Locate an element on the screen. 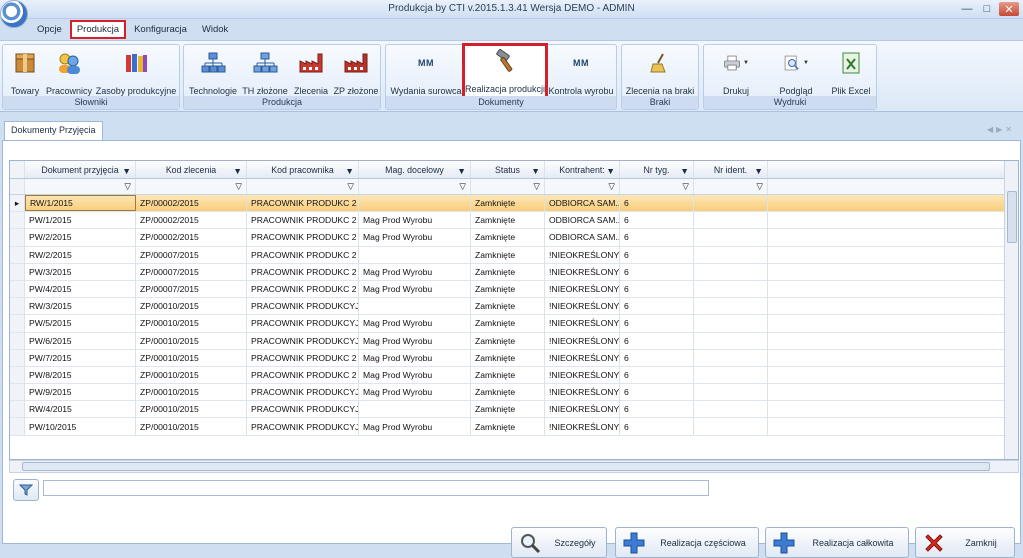 Image resolution: width=1023 pixels, height=558 pixels. table-cell: PW/10/2015 is located at coordinates (80, 426).